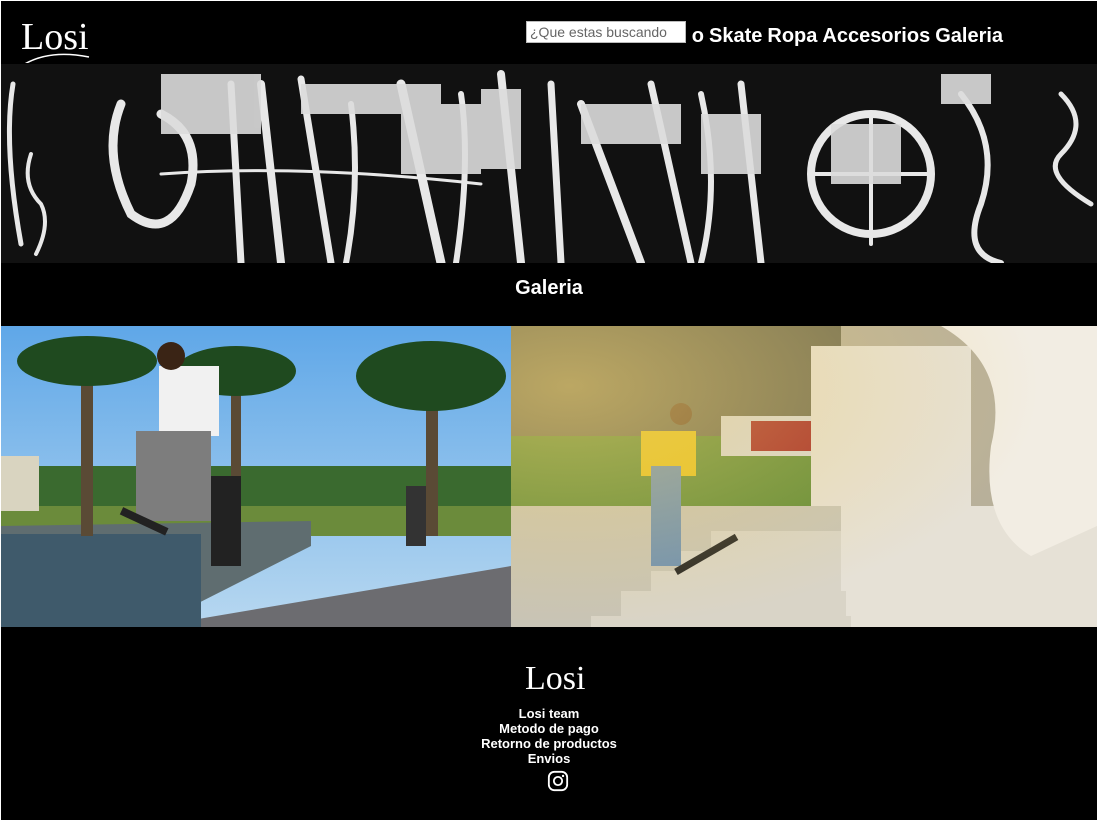 This screenshot has height=821, width=1098. I want to click on losi-logo: Losi, so click(62, 34).